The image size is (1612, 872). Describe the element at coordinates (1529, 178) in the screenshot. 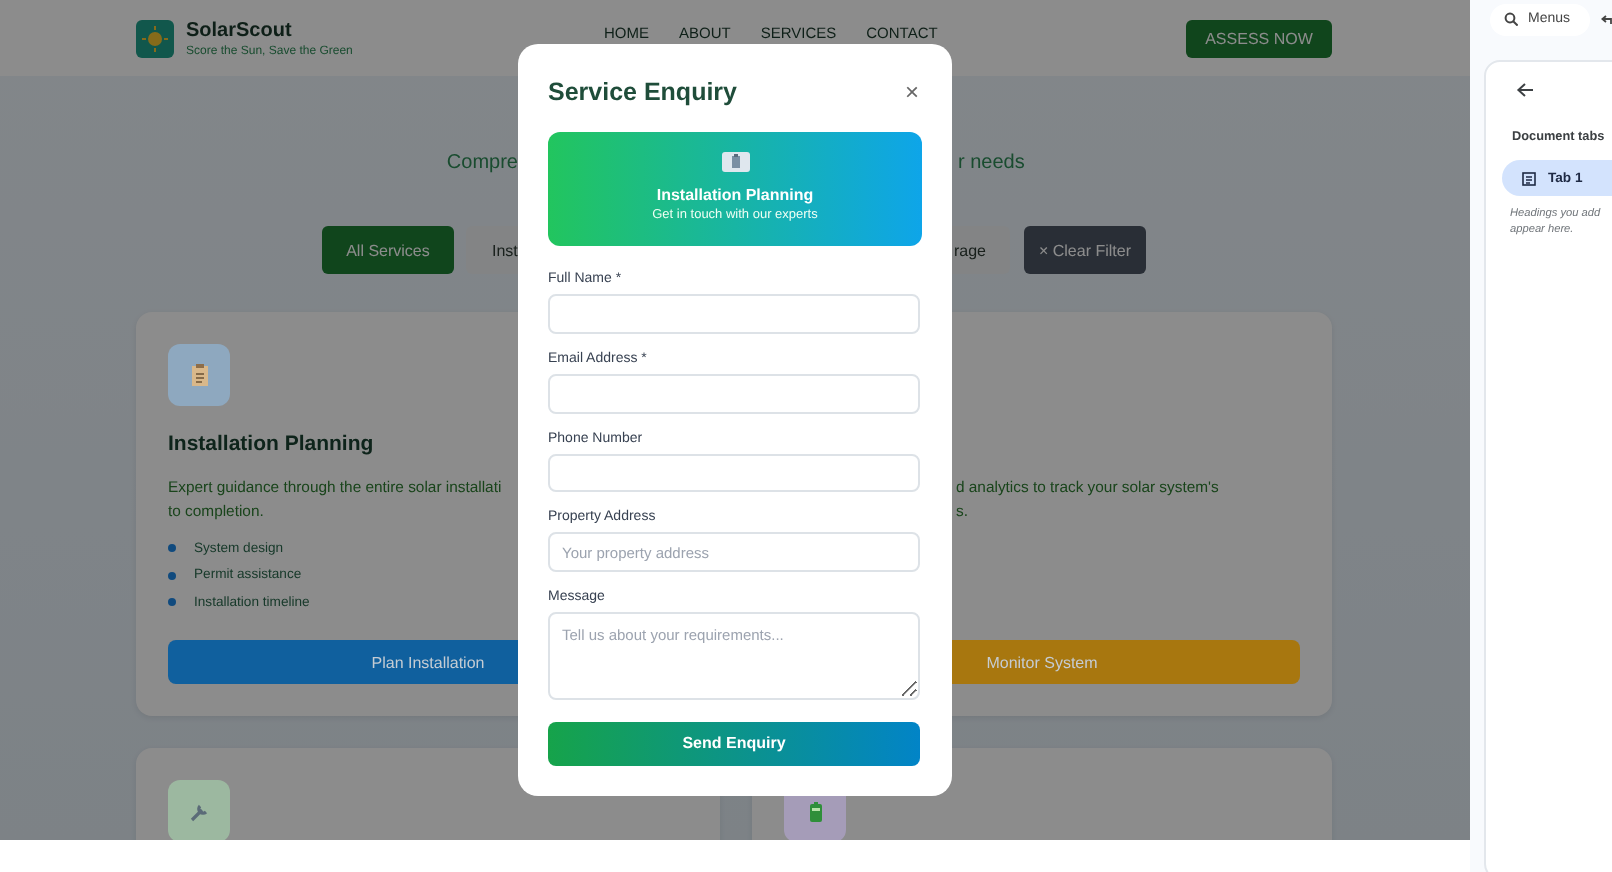

I see `document-icon` at that location.